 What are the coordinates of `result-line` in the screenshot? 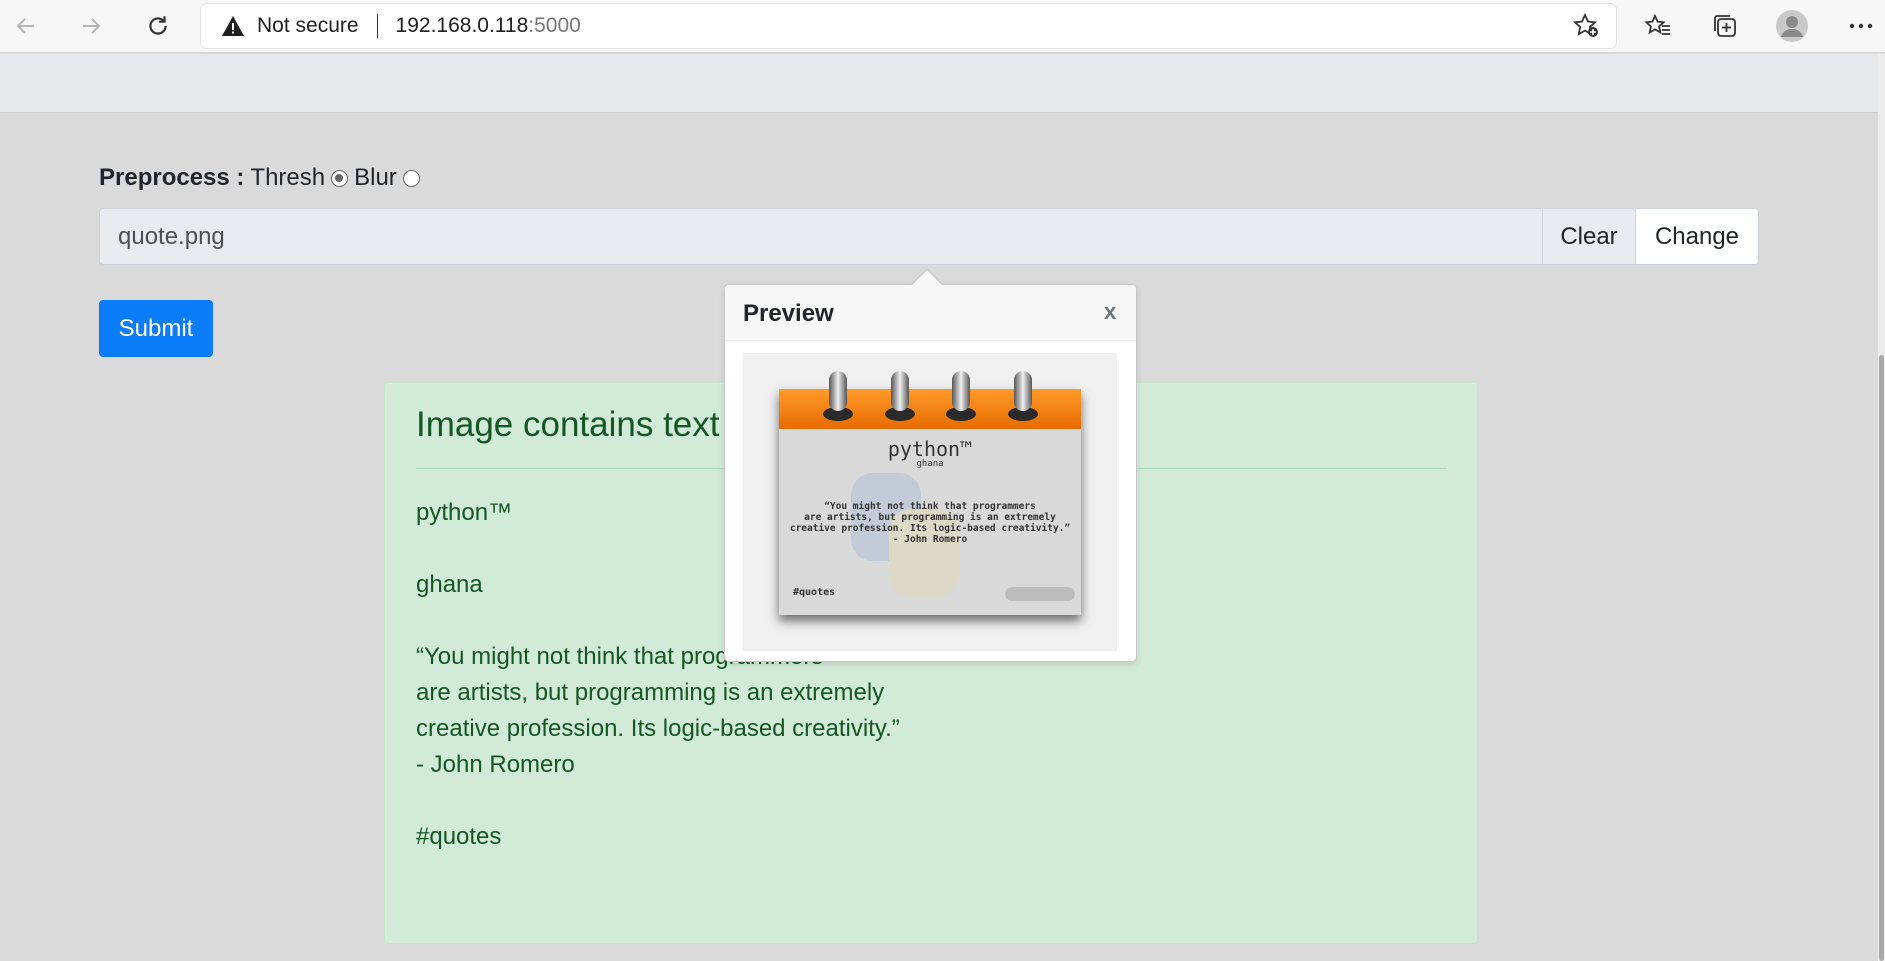 It's located at (658, 801).